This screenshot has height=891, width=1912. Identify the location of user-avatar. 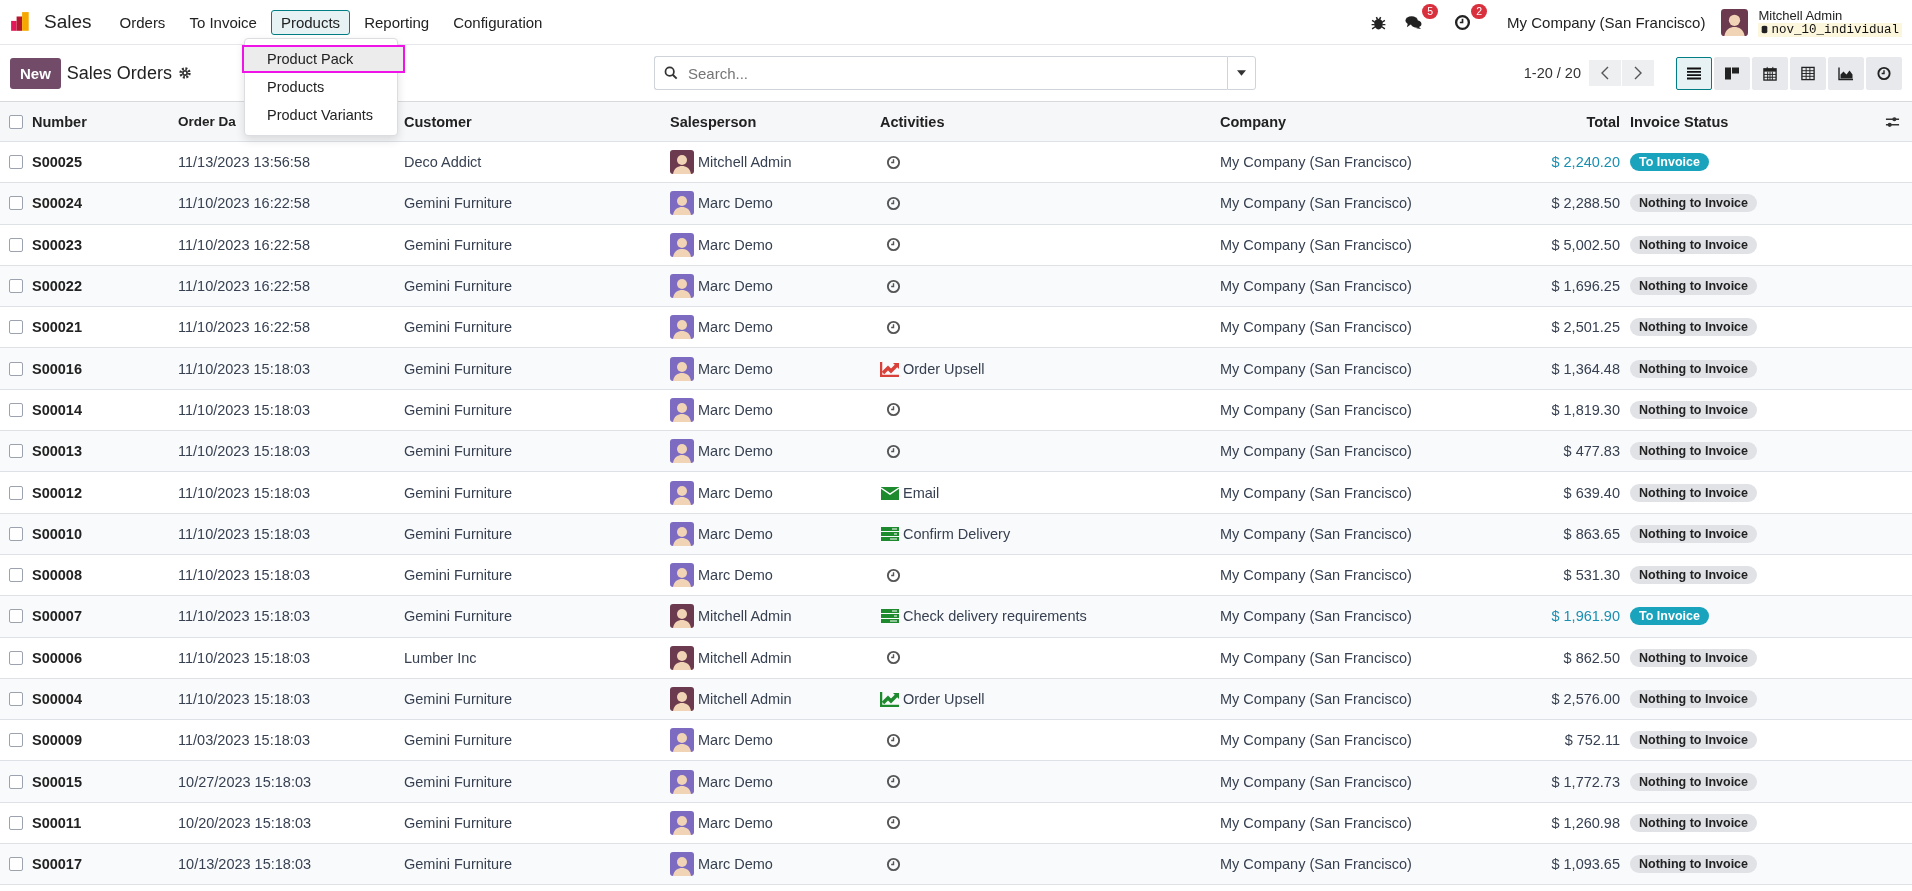
(1735, 22).